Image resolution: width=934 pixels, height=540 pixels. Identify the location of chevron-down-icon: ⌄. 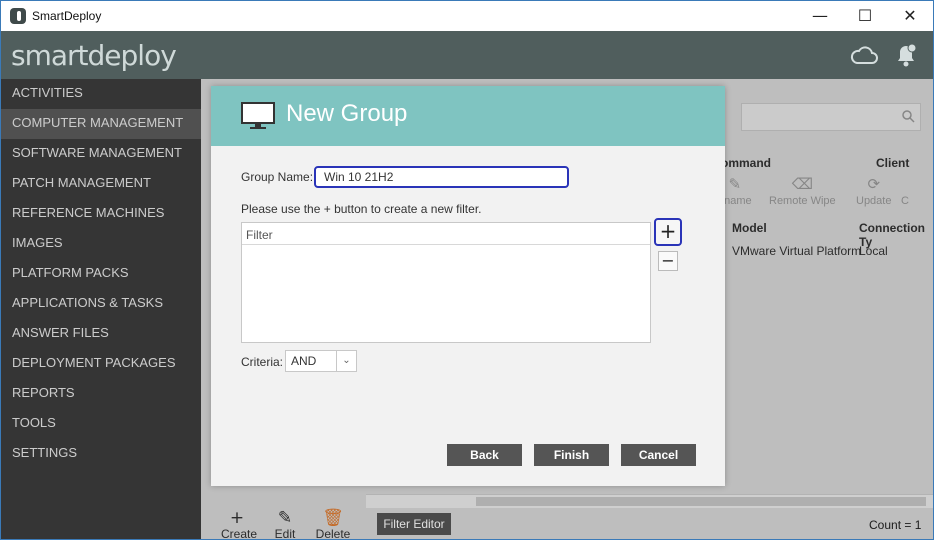
(346, 361).